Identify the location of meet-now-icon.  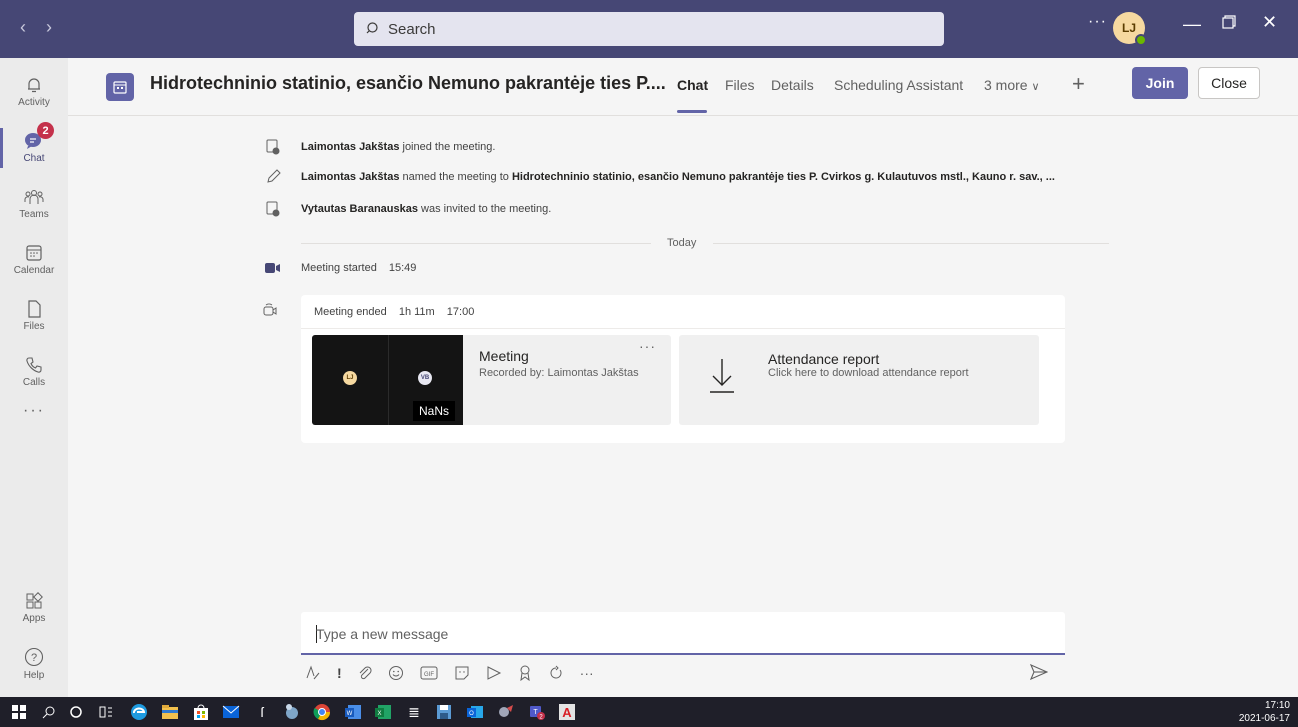
(494, 673).